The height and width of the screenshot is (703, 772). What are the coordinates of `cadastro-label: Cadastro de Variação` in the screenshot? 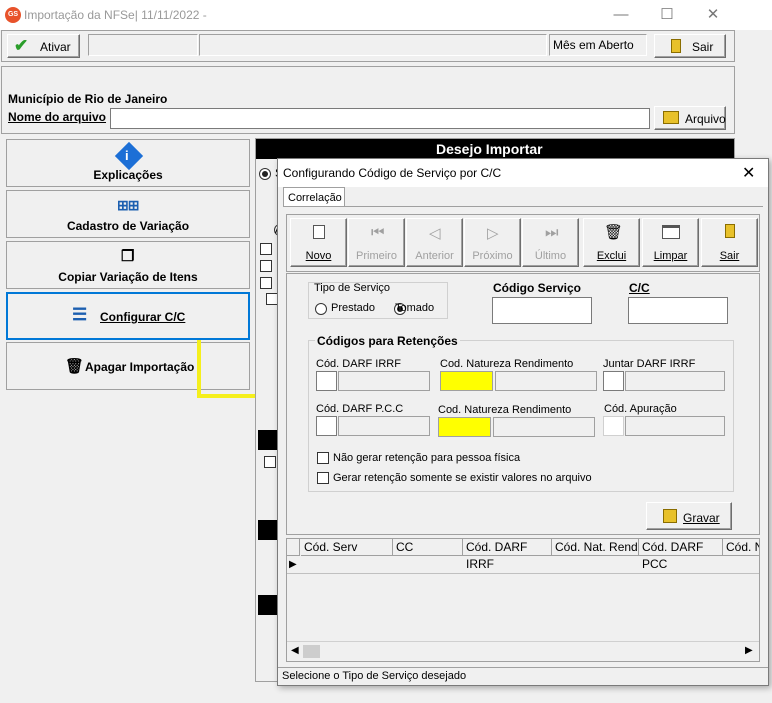 It's located at (128, 226).